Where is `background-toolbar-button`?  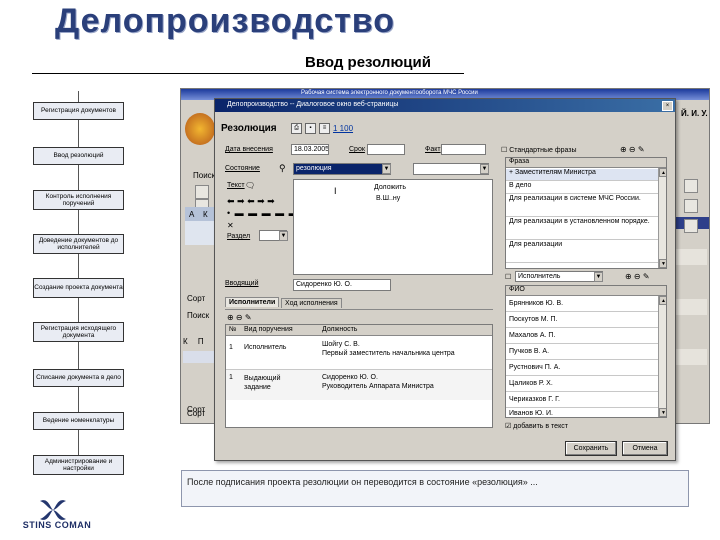
background-toolbar-button is located at coordinates (202, 192).